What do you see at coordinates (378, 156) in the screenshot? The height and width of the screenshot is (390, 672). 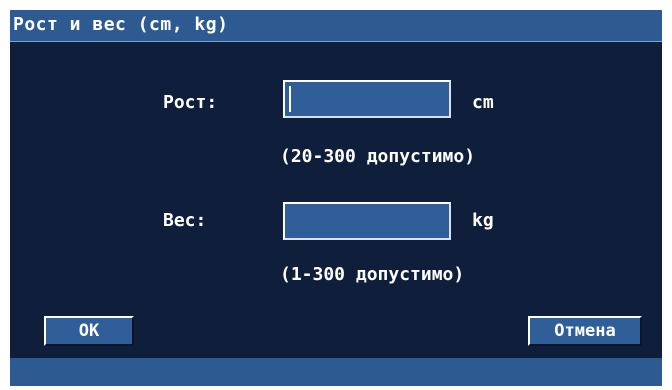 I see `height-range-hint: (20-300 допустимо)` at bounding box center [378, 156].